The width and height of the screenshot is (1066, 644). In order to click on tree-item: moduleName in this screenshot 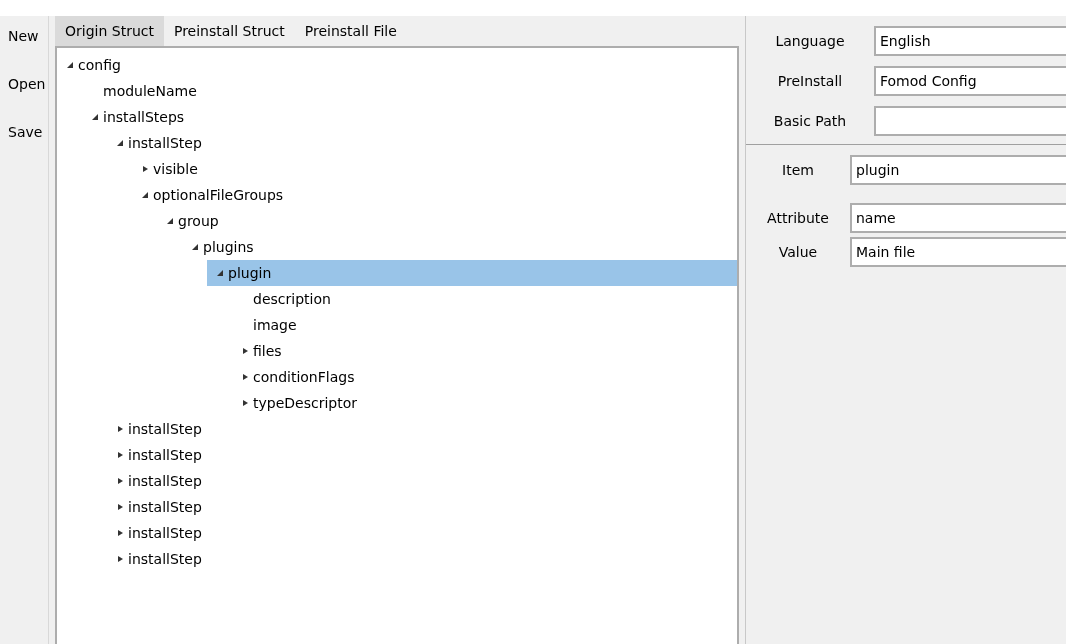, I will do `click(409, 91)`.